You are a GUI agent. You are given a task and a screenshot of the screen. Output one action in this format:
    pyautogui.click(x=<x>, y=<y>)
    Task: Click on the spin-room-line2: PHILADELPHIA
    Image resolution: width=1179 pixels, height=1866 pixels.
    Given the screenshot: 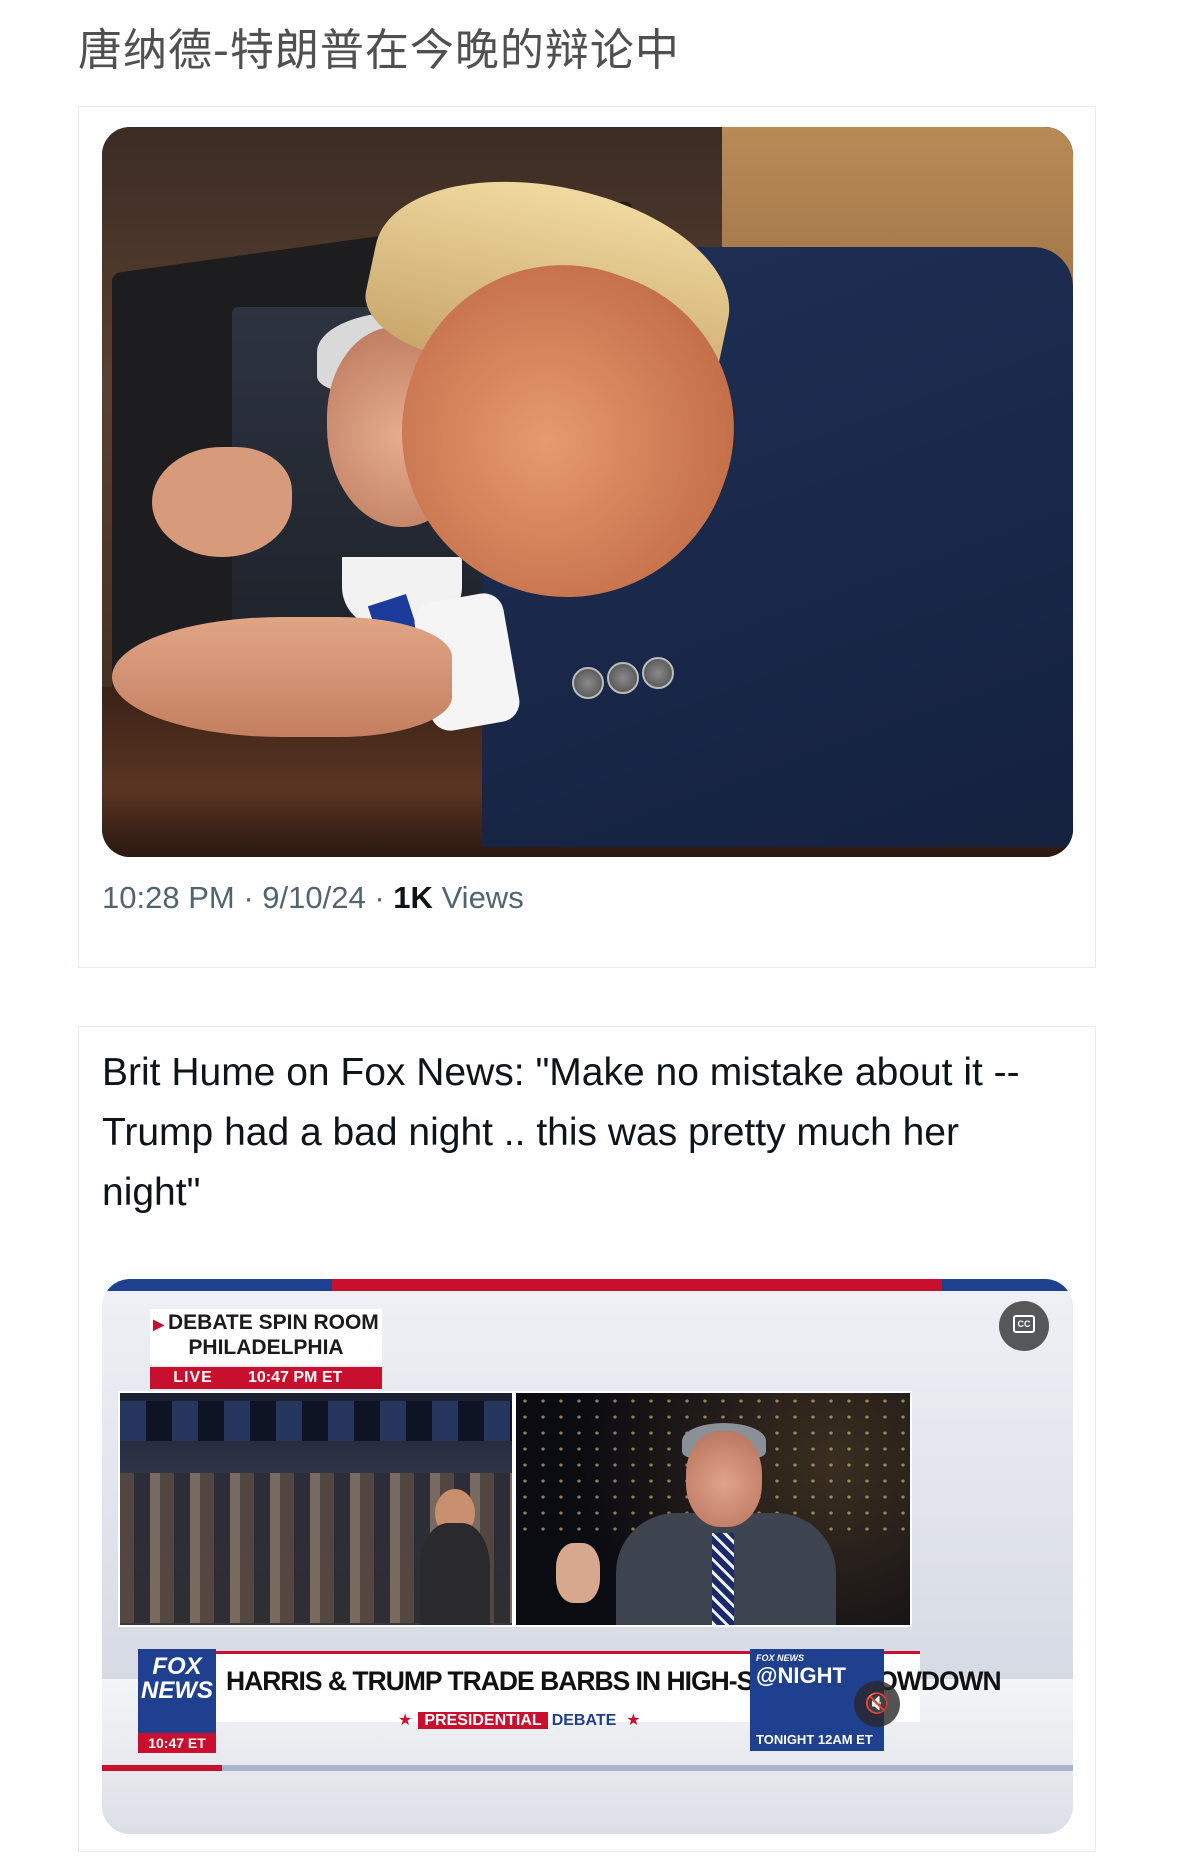 What is the action you would take?
    pyautogui.click(x=266, y=1347)
    